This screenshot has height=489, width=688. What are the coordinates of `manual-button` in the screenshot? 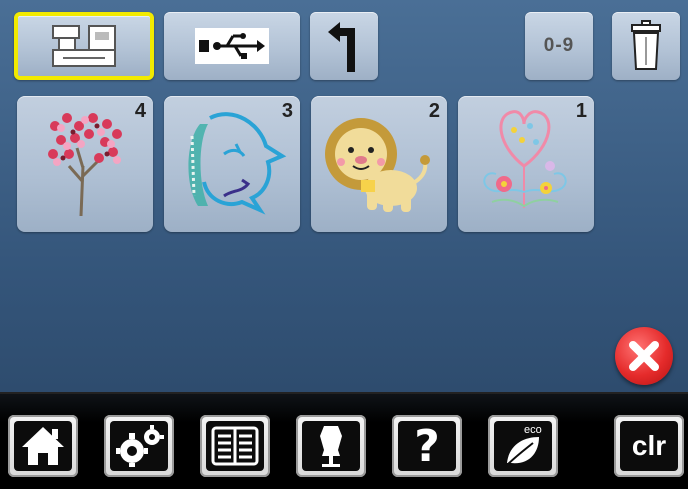 It's located at (235, 446).